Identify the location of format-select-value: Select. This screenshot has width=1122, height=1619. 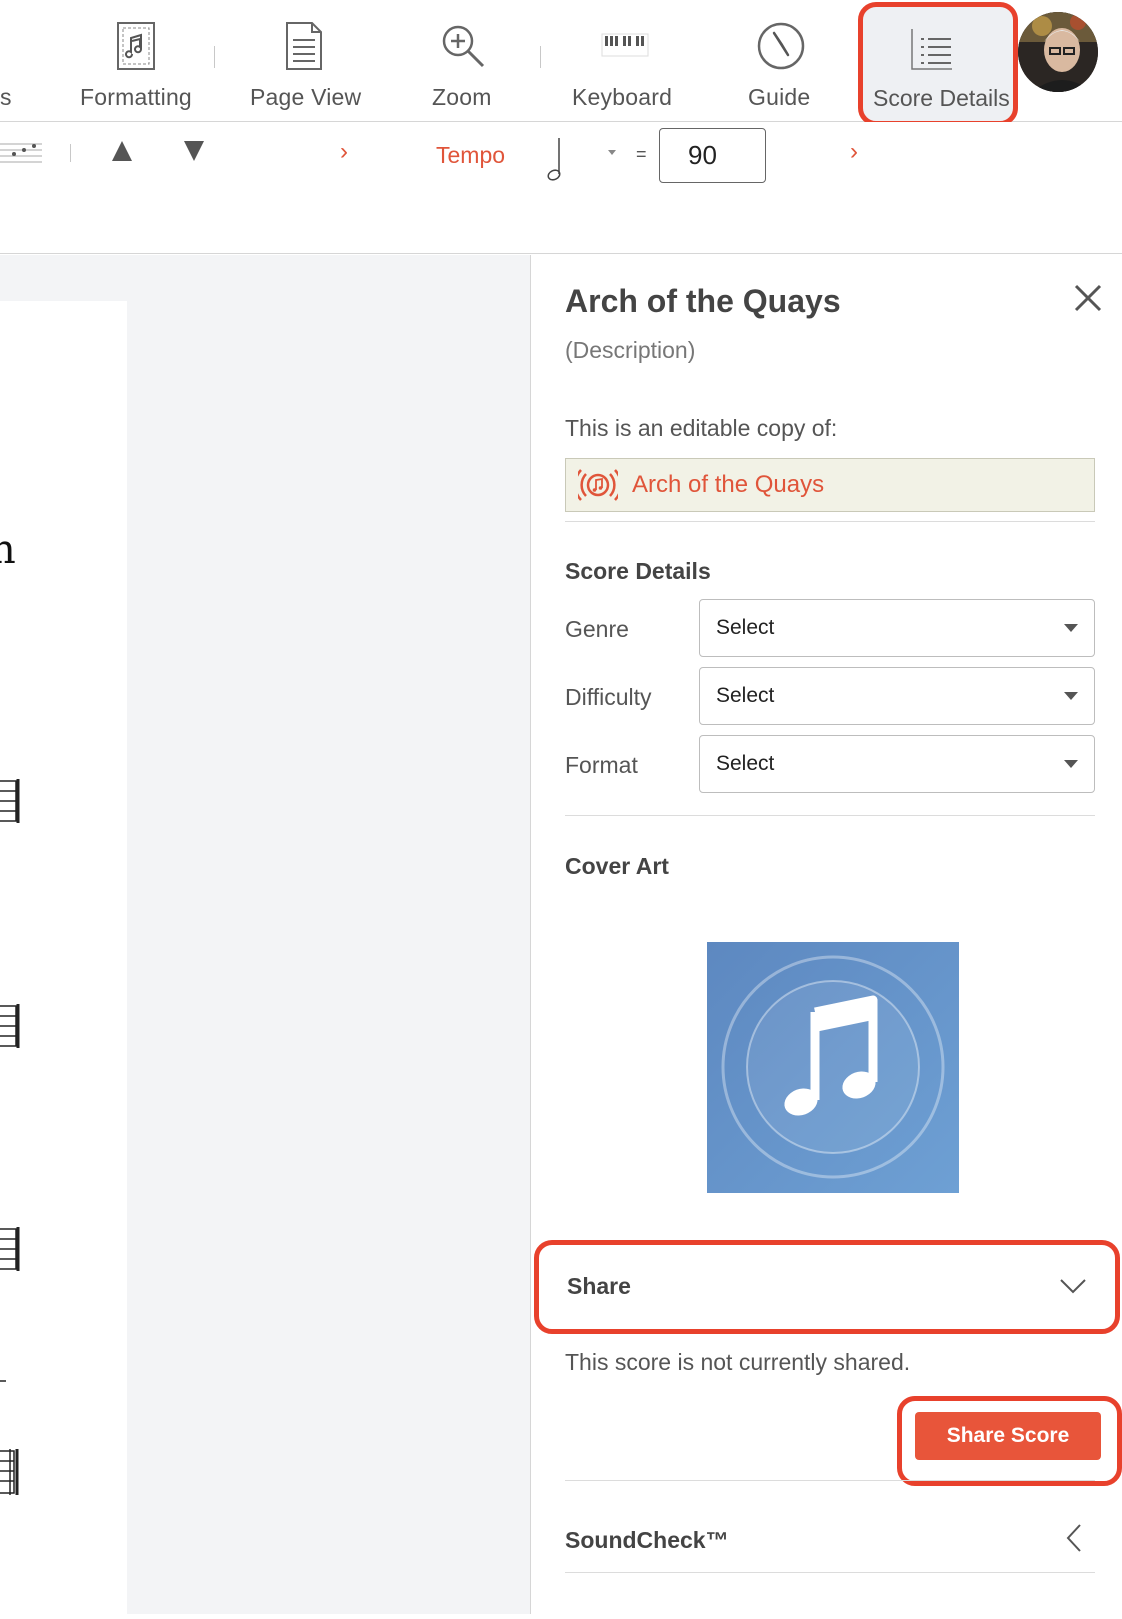
(745, 763).